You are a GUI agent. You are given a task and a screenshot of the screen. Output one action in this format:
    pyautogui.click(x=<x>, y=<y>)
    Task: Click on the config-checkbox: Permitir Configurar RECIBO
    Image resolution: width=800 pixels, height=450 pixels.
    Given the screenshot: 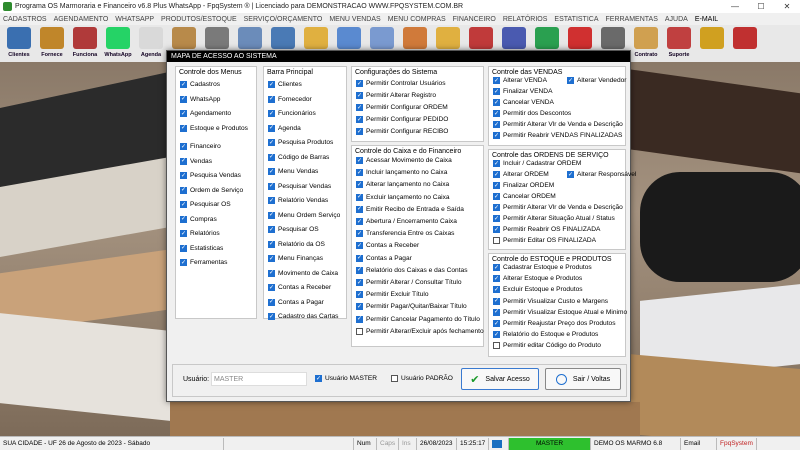 What is the action you would take?
    pyautogui.click(x=402, y=131)
    